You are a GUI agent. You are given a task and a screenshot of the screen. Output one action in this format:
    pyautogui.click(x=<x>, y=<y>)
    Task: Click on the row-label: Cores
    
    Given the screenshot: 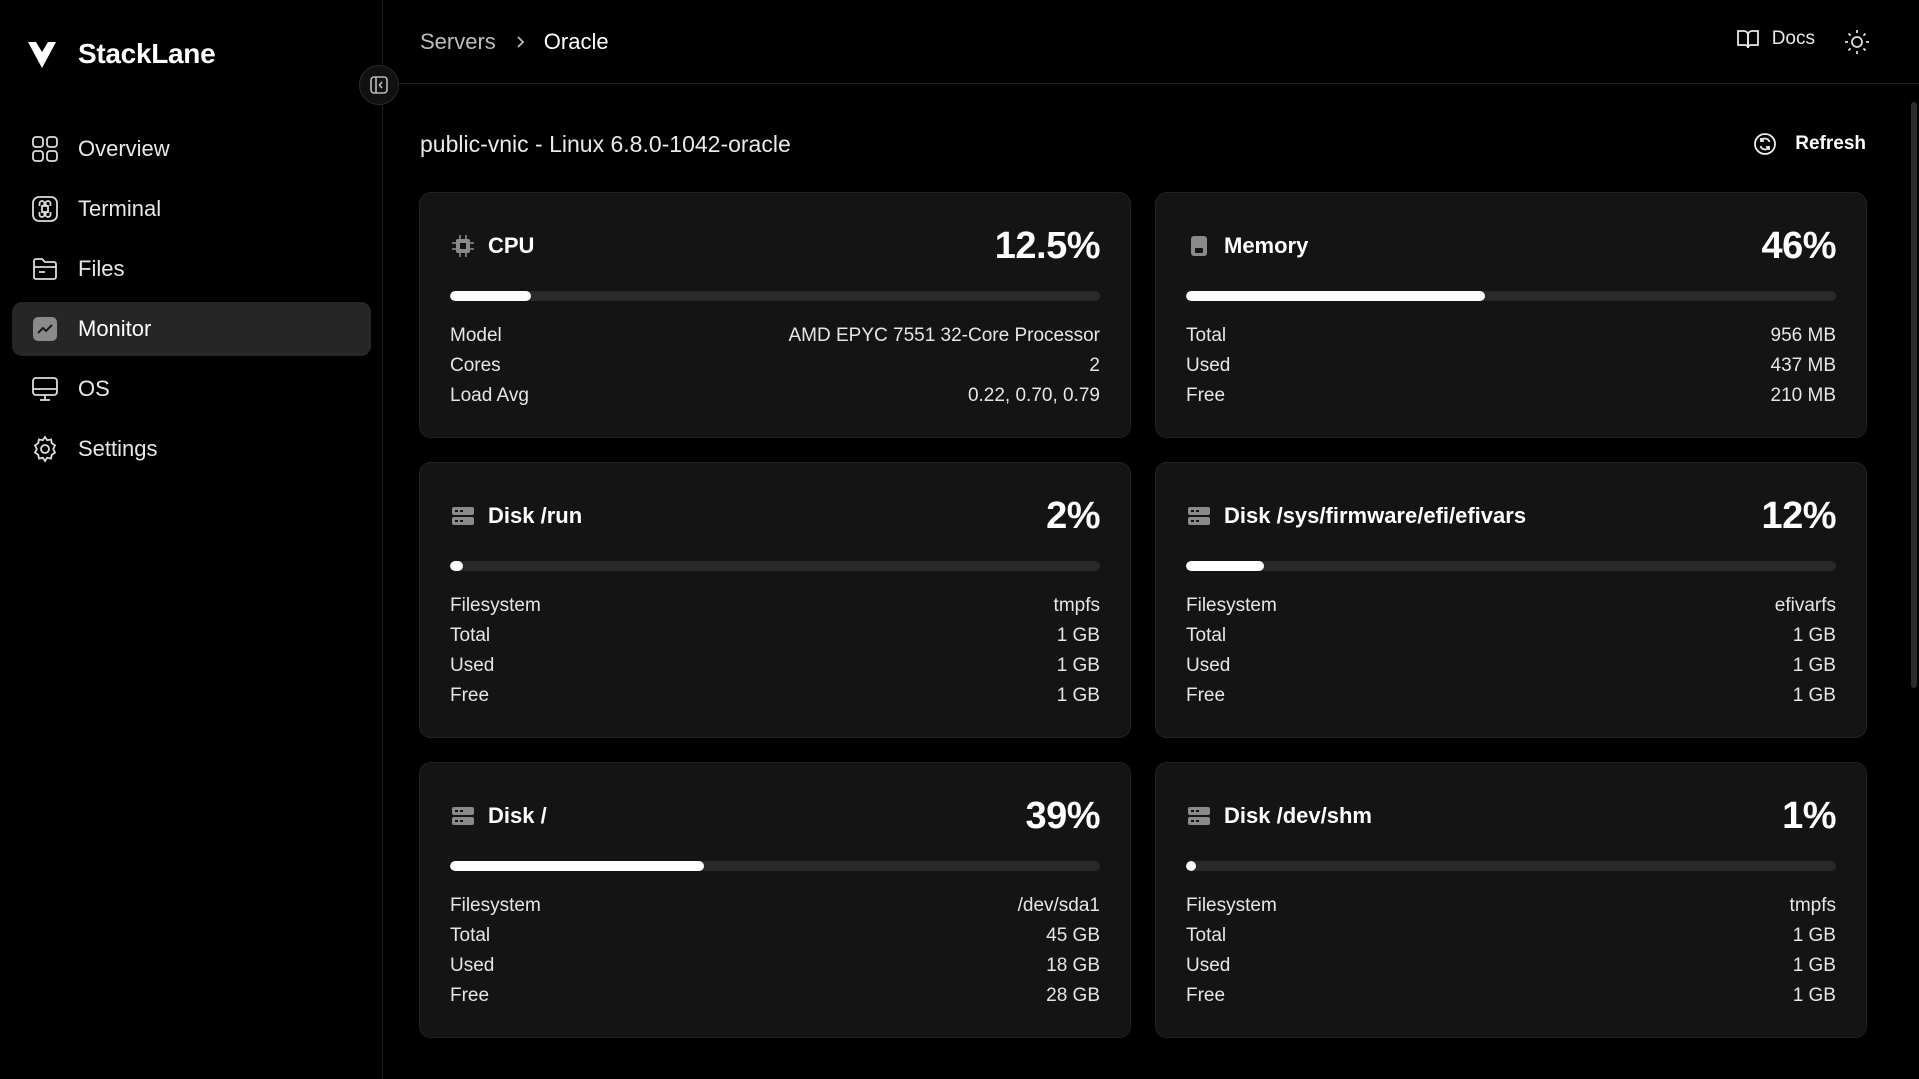 What is the action you would take?
    pyautogui.click(x=475, y=365)
    